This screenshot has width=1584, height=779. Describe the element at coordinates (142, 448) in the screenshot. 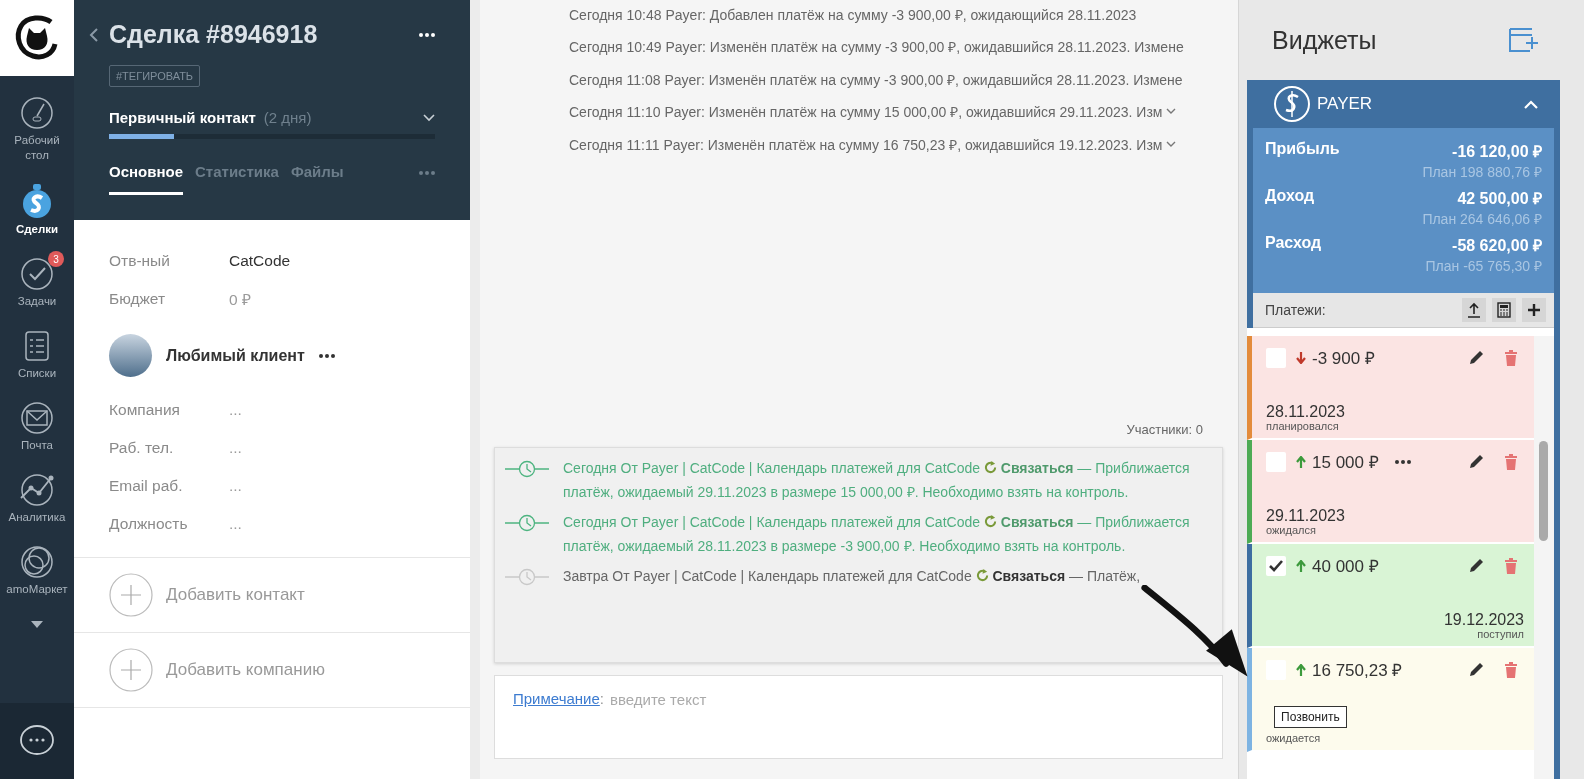

I see `field-label: Раб. тел.` at that location.